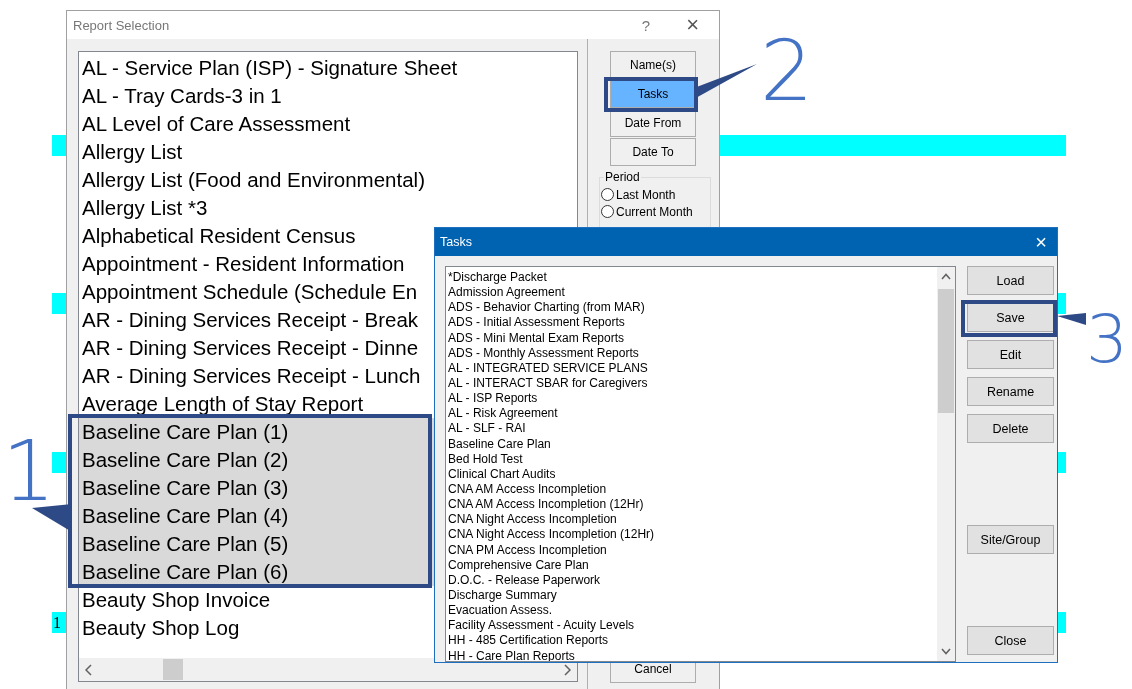 The image size is (1132, 689). What do you see at coordinates (946, 651) in the screenshot?
I see `scroll-down-icon` at bounding box center [946, 651].